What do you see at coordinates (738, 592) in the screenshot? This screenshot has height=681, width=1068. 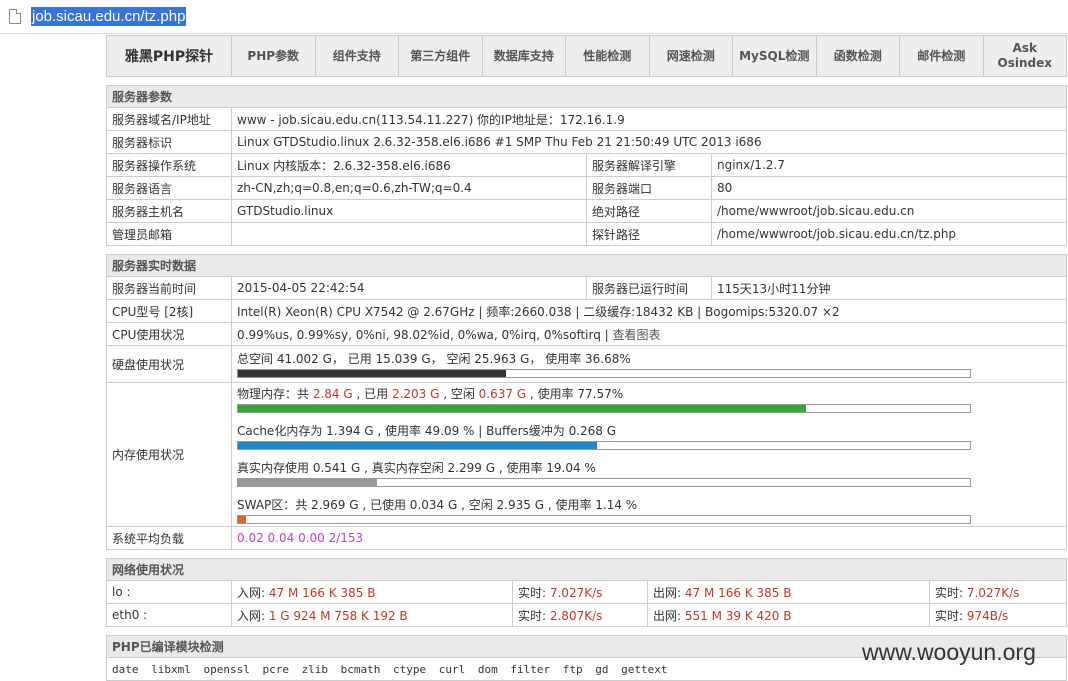 I see `net-out: 47 M 166 K 385 B` at bounding box center [738, 592].